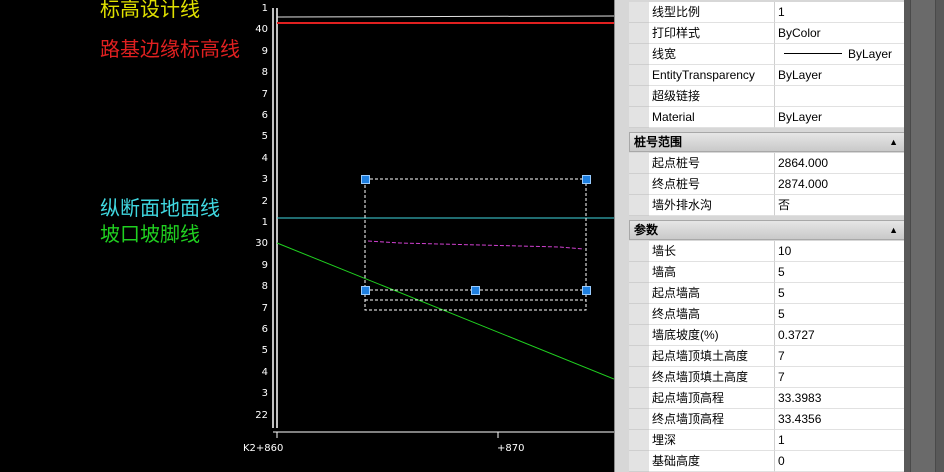  I want to click on property-row: 墙长 10, so click(769, 251).